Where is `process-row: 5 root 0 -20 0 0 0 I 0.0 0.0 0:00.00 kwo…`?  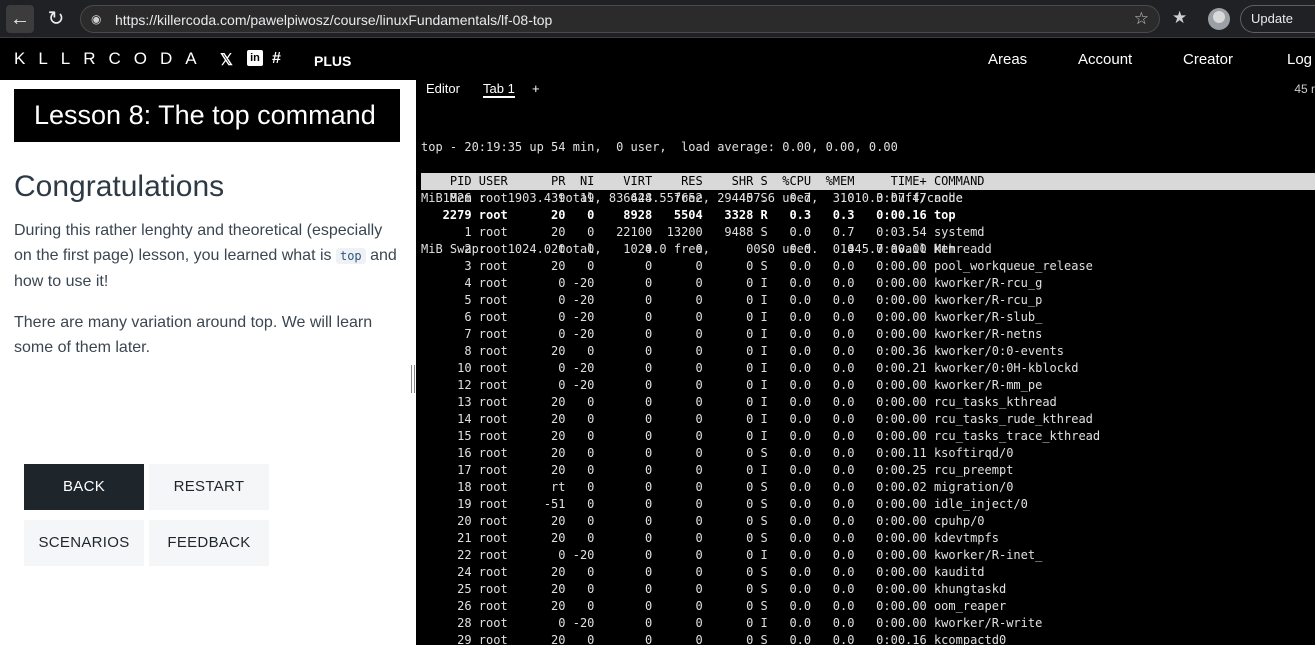
process-row: 5 root 0 -20 0 0 0 I 0.0 0.0 0:00.00 kwo… is located at coordinates (732, 300).